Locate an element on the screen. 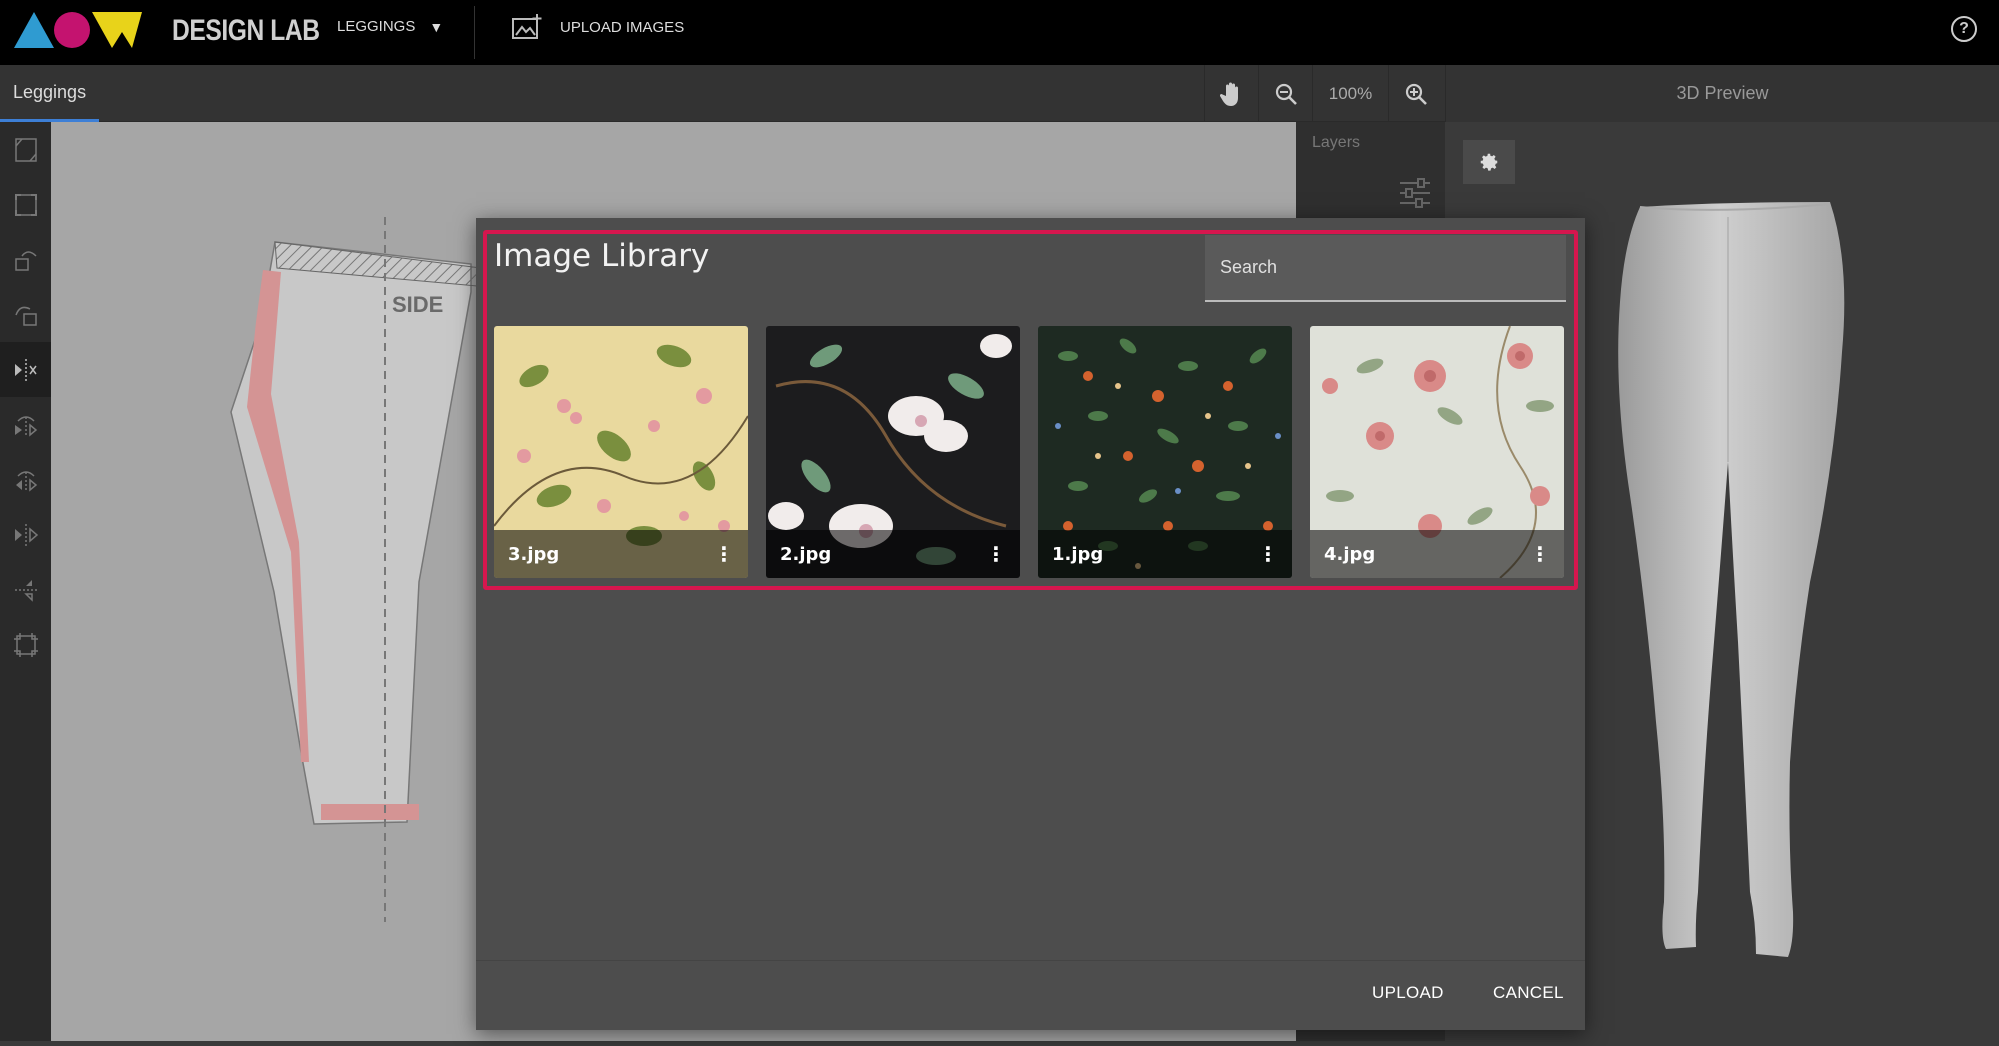 Image resolution: width=1999 pixels, height=1046 pixels. flip-vertical-icon is located at coordinates (25, 589).